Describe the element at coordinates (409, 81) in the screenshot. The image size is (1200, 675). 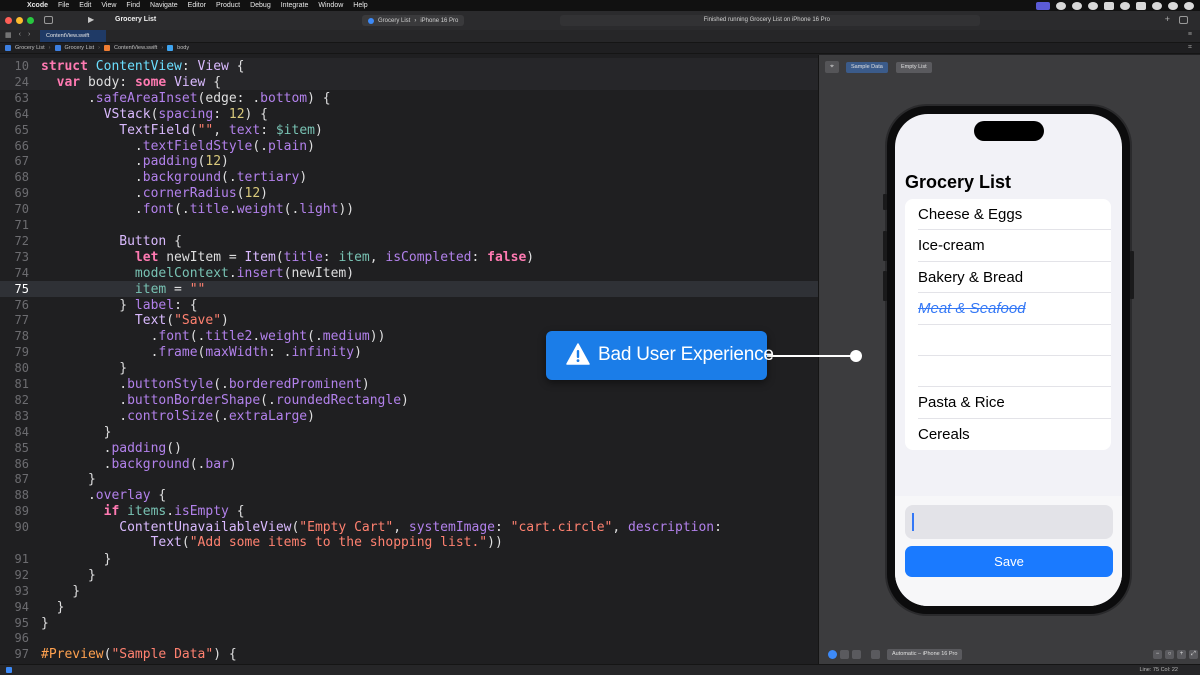
I see `code-line: 24 var body: some View {` at that location.